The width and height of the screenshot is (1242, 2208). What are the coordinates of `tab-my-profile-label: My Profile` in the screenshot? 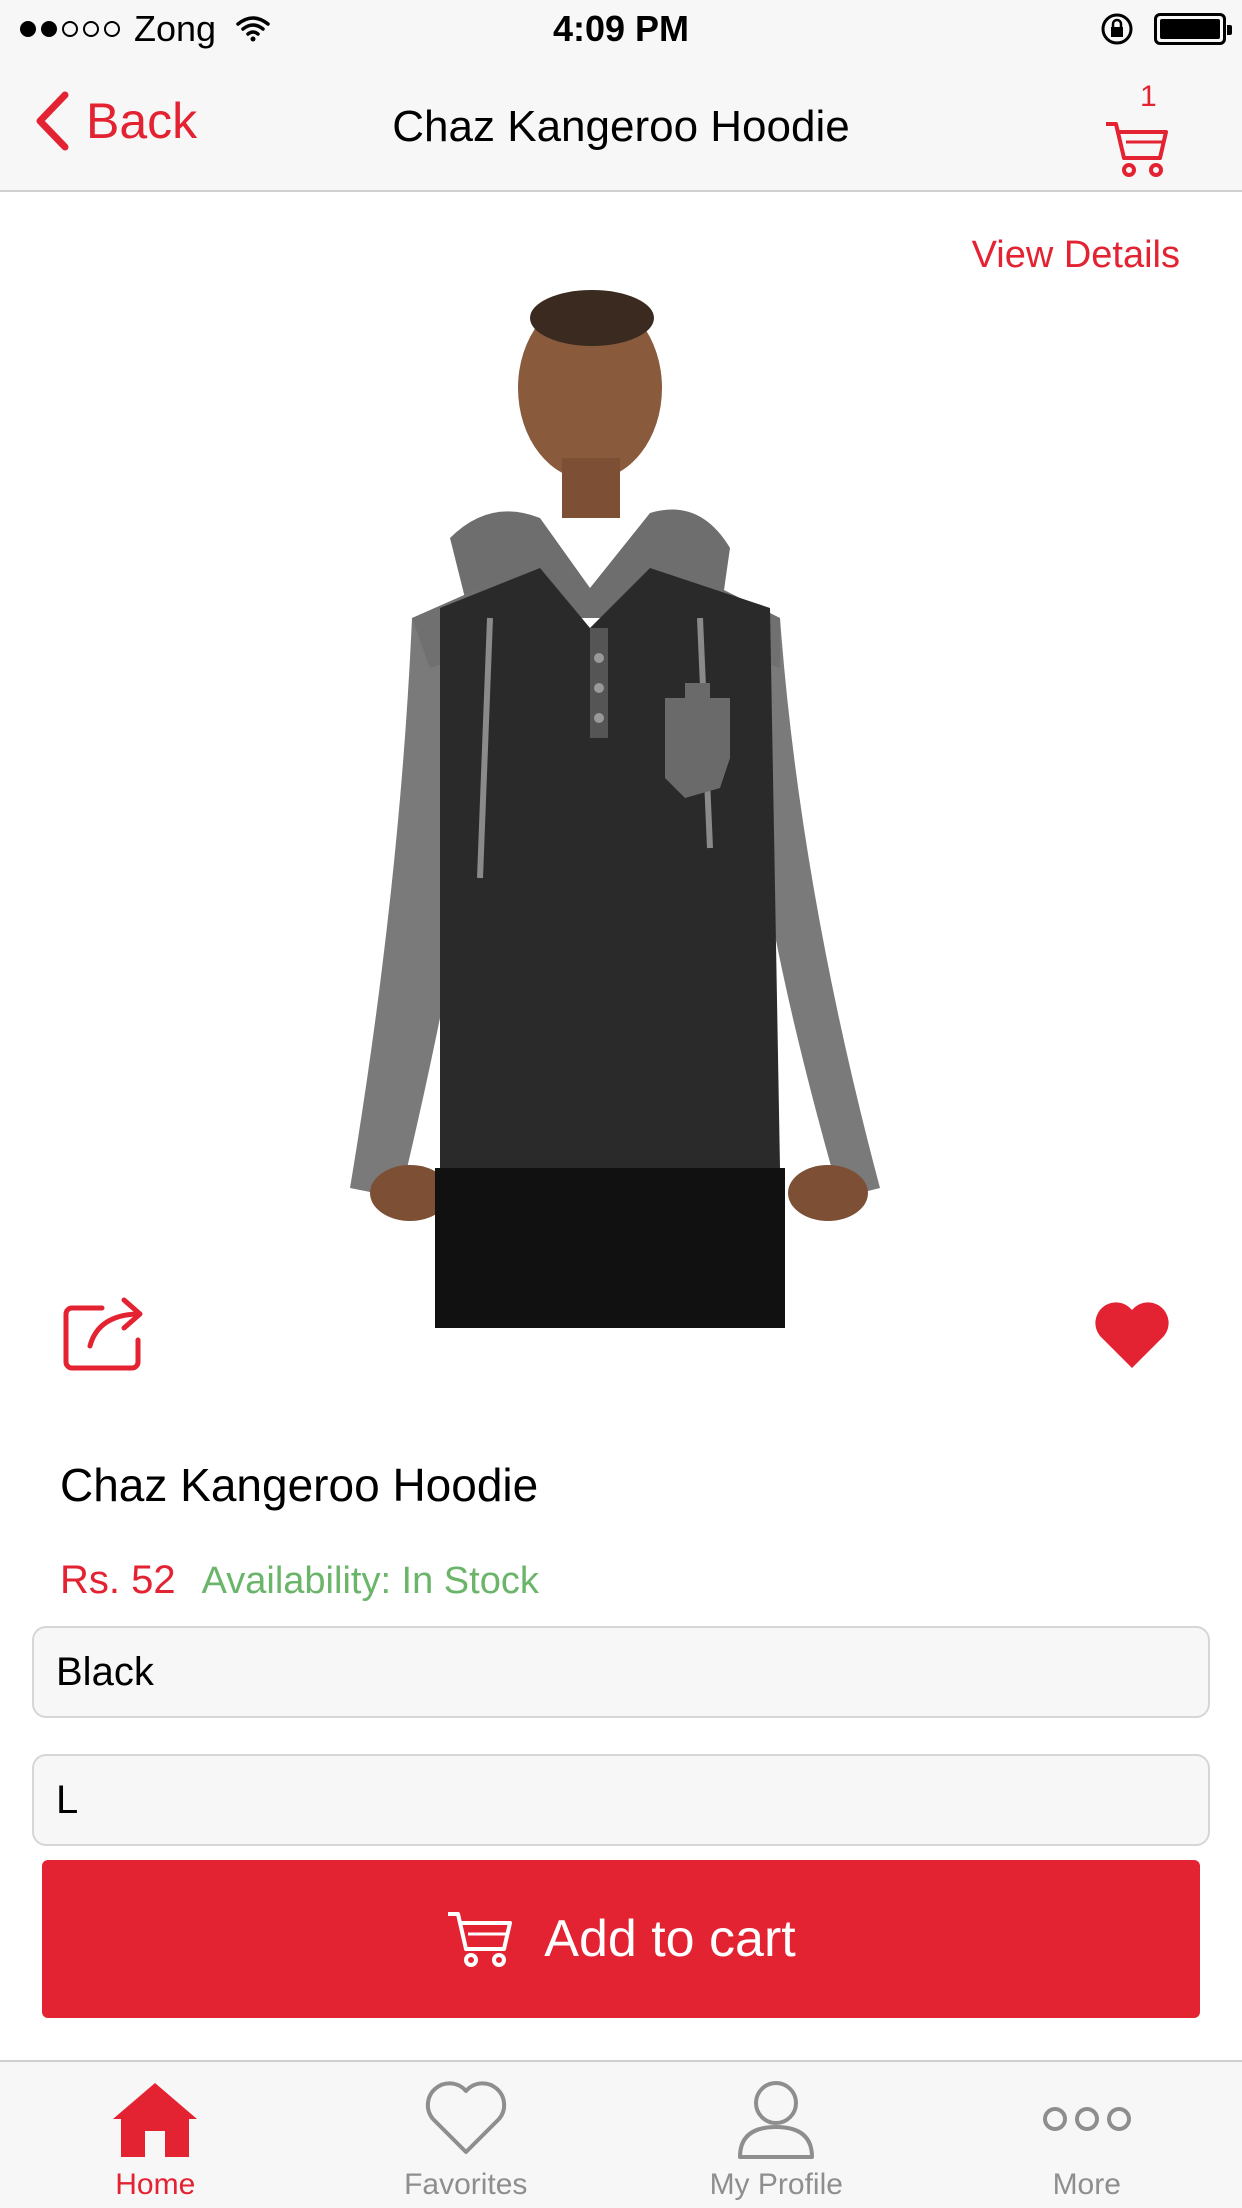 It's located at (776, 2184).